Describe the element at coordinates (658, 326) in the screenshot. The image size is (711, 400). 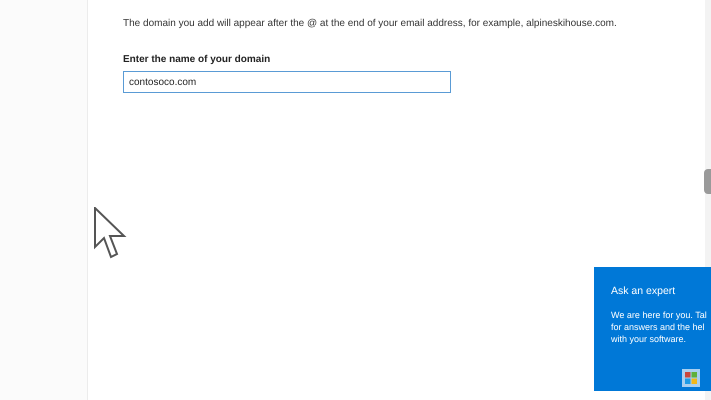
I see `panel-text-line: for answers and the hel` at that location.